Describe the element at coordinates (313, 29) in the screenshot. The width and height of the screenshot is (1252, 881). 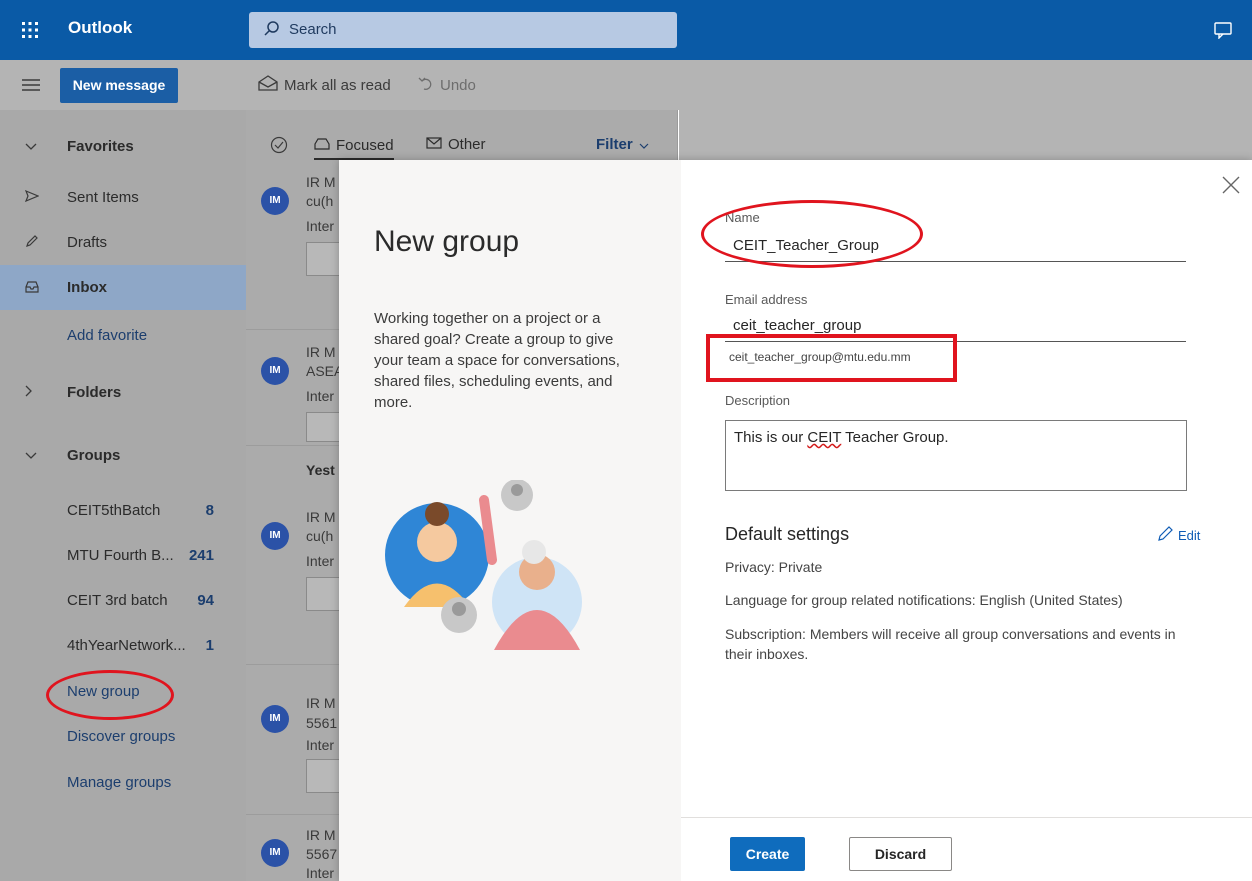
I see `search-placeholder: Search` at that location.